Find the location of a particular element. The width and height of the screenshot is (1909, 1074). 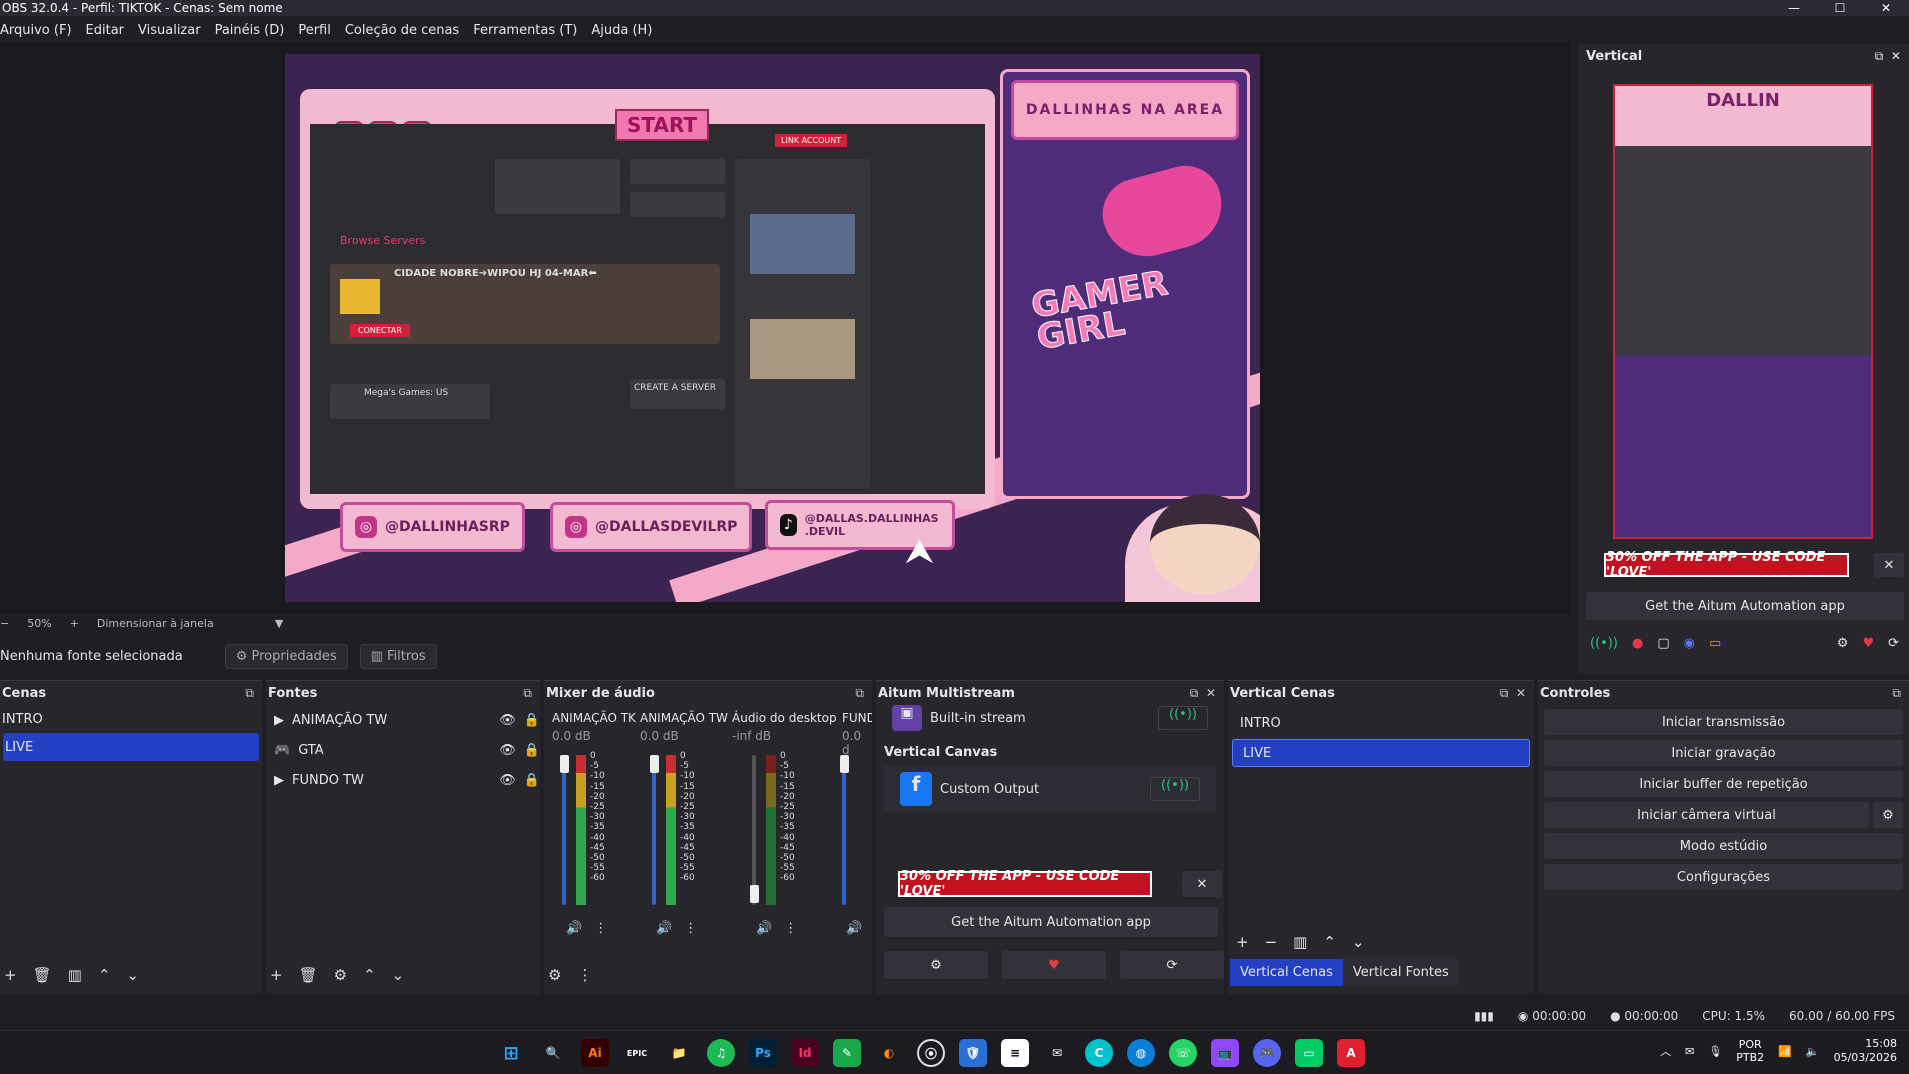

replay-buffer-button: Iniciar buffer de repetição is located at coordinates (1723, 784).